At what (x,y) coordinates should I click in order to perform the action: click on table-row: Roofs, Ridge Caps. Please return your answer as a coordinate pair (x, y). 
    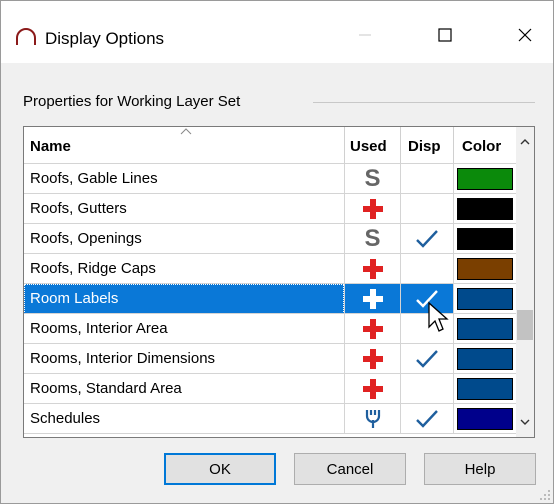
    Looking at the image, I should click on (270, 269).